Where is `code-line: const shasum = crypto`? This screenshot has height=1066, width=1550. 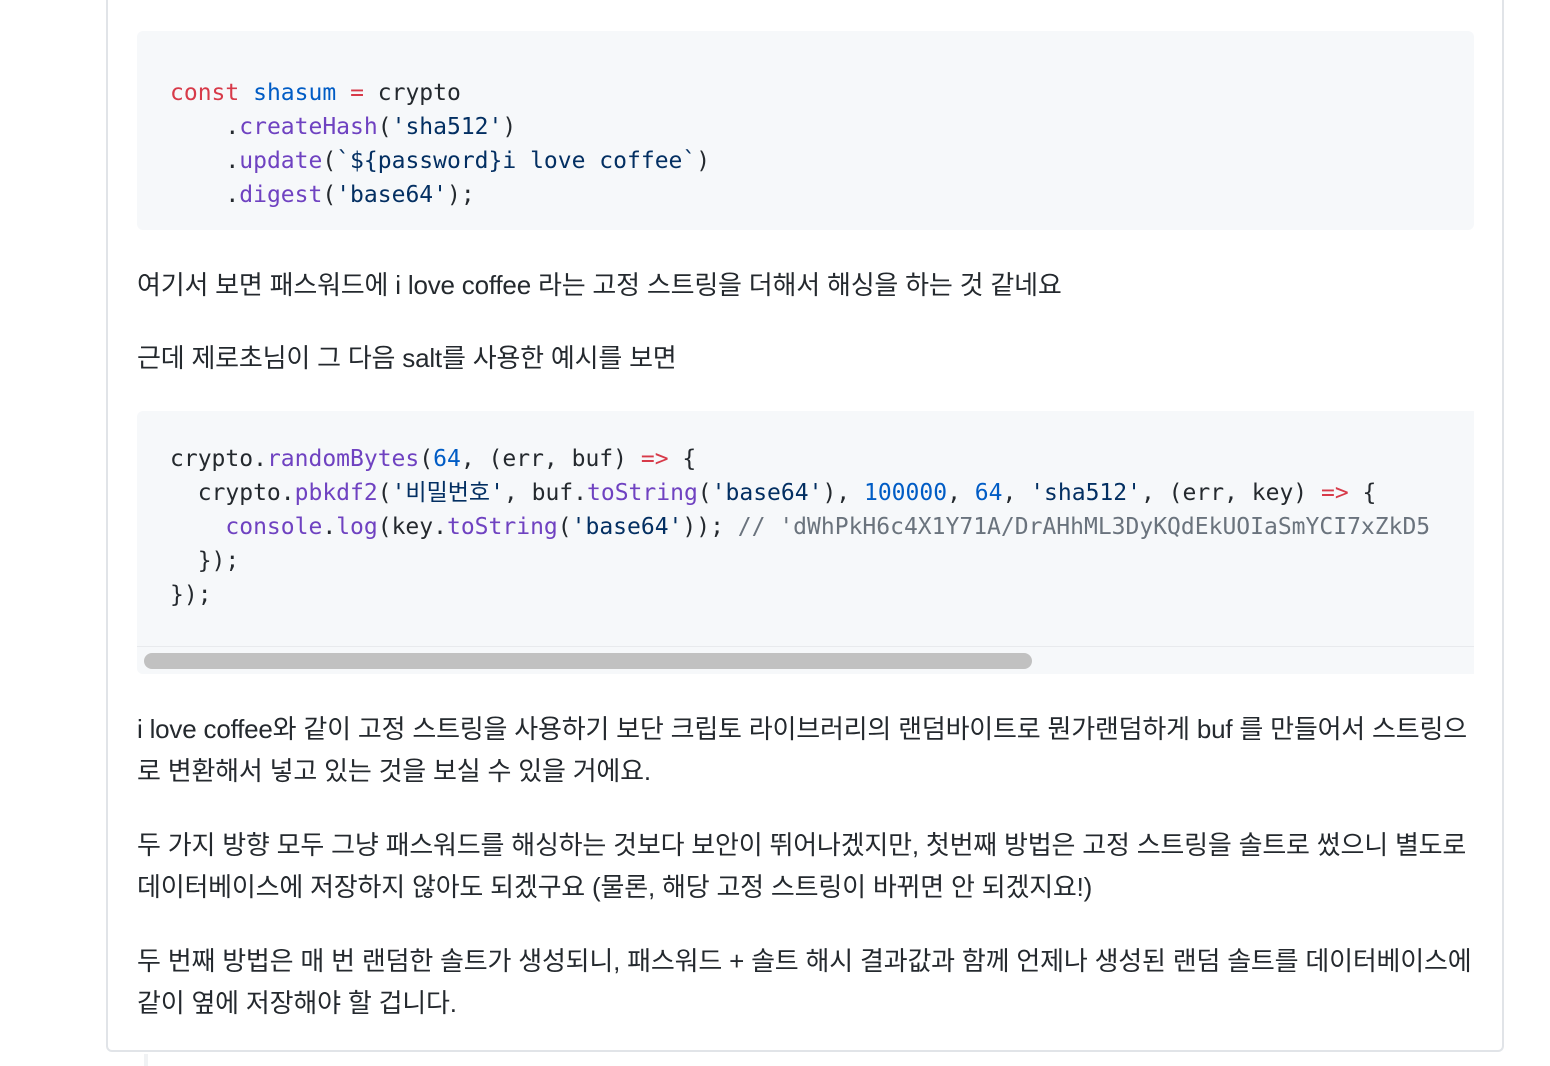 code-line: const shasum = crypto is located at coordinates (315, 93).